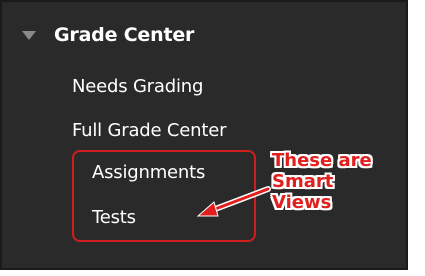 This screenshot has width=425, height=276. What do you see at coordinates (303, 181) in the screenshot?
I see `callout-line-2: Smart` at bounding box center [303, 181].